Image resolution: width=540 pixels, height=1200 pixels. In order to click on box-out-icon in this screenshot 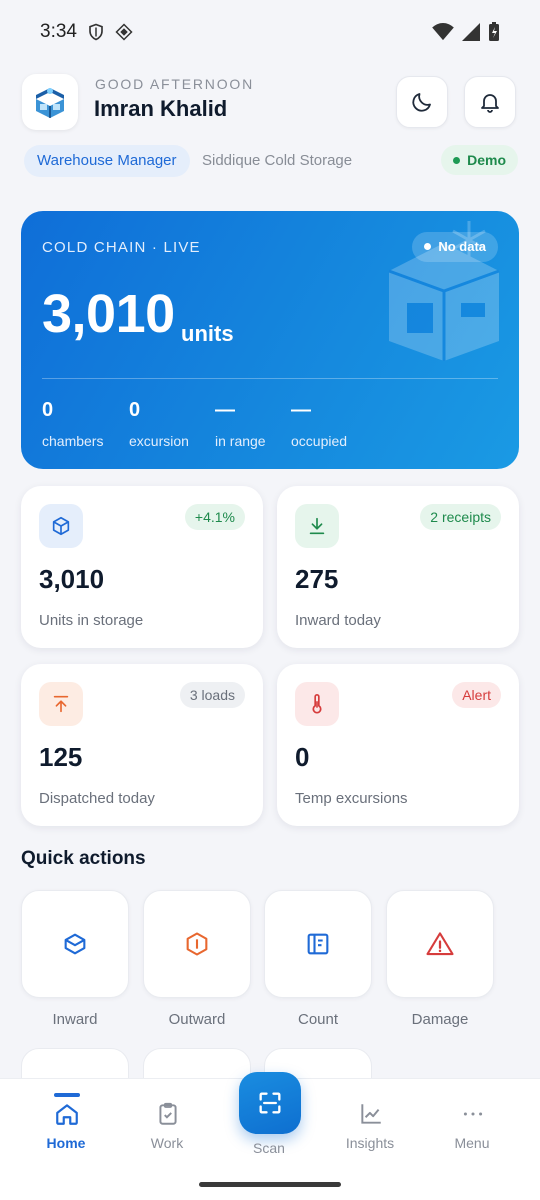, I will do `click(197, 944)`.